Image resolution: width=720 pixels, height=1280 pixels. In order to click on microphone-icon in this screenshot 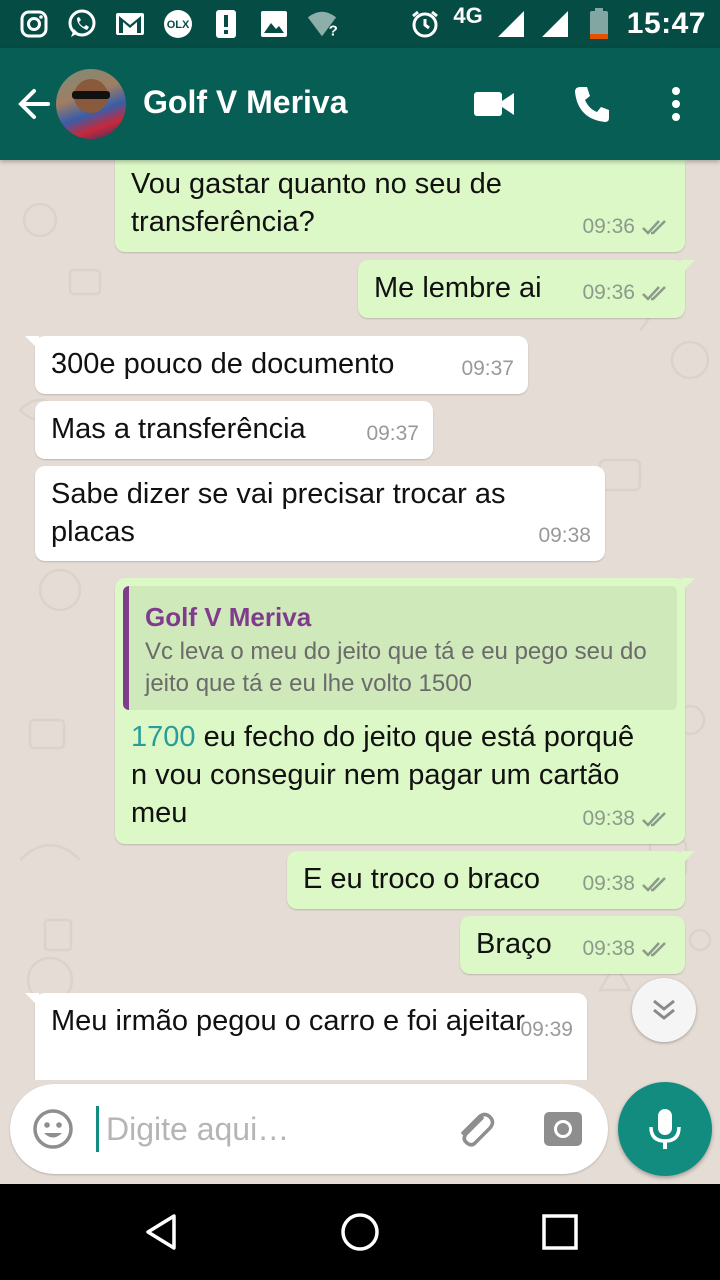, I will do `click(665, 1129)`.